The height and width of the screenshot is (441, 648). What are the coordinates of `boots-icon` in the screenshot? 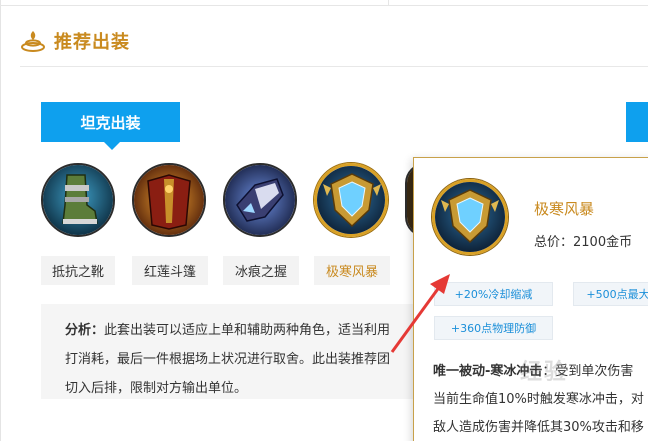 It's located at (78, 200).